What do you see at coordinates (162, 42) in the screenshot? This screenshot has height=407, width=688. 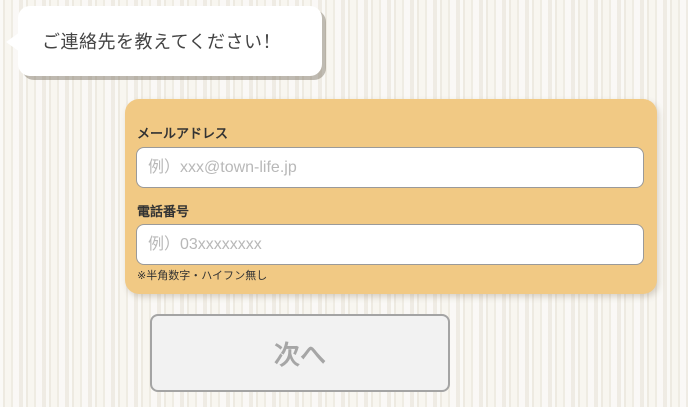 I see `speech-bubble-message: ご連絡先を教えてください！` at bounding box center [162, 42].